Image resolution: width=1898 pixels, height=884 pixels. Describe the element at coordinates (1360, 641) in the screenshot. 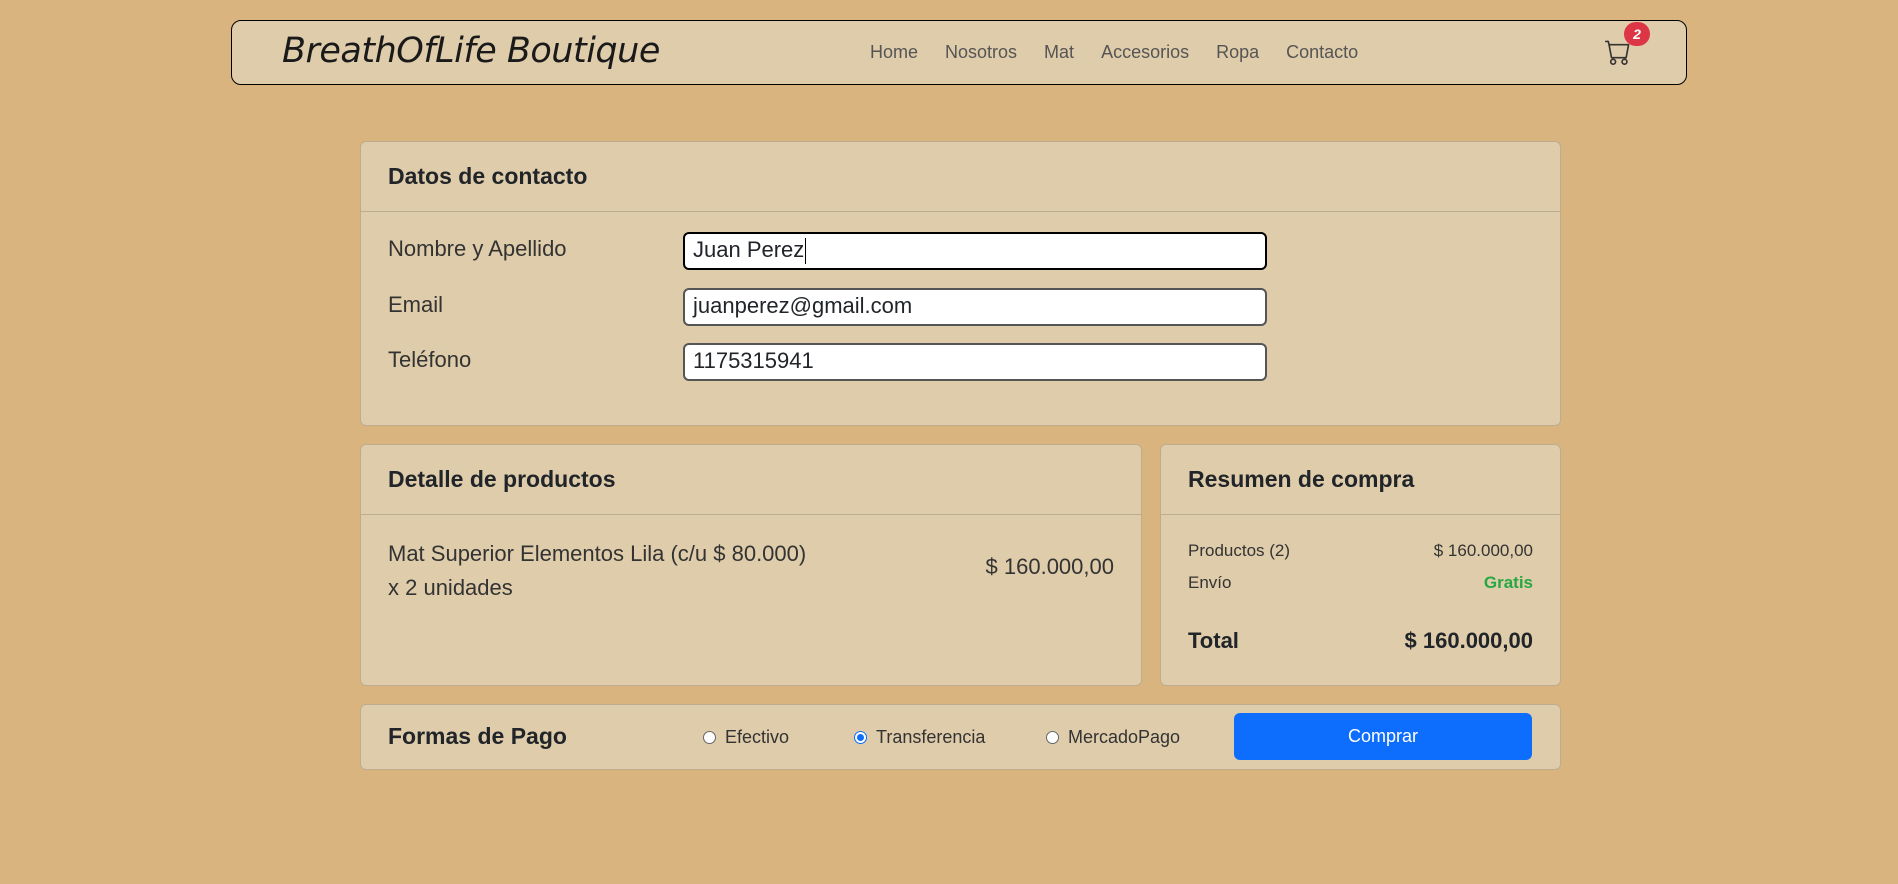

I see `summary-total-row: Total $ 160.000,00` at that location.